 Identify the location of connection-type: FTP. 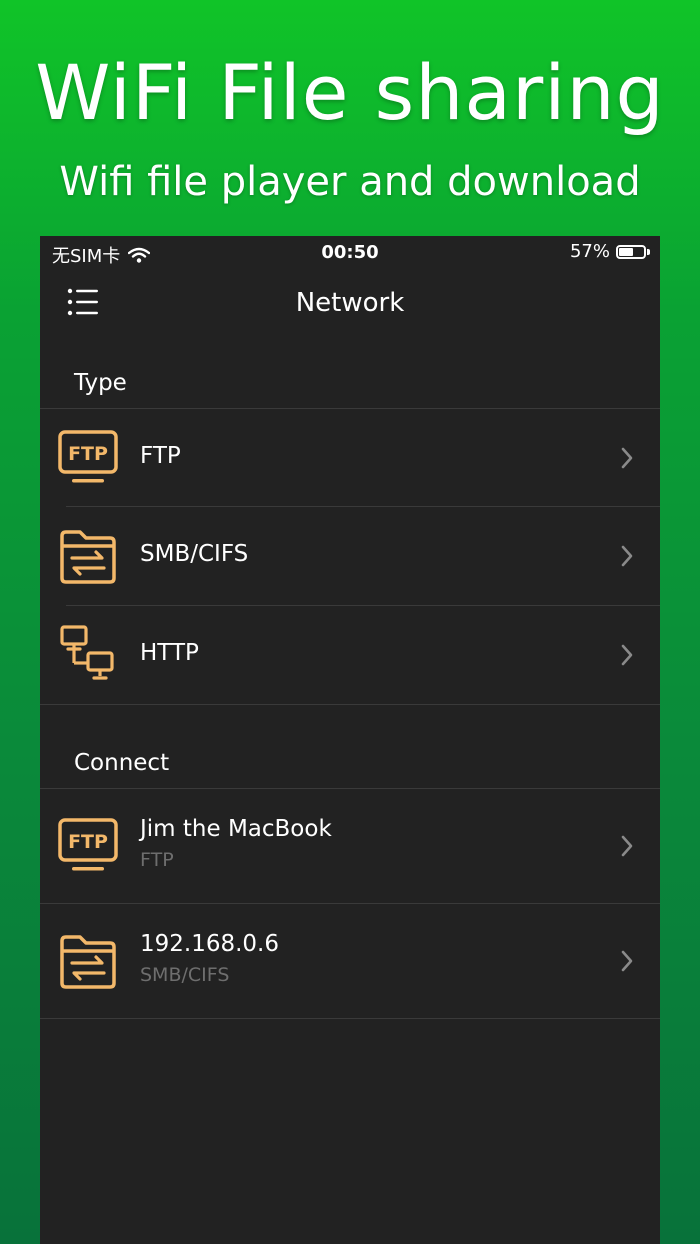
(157, 860).